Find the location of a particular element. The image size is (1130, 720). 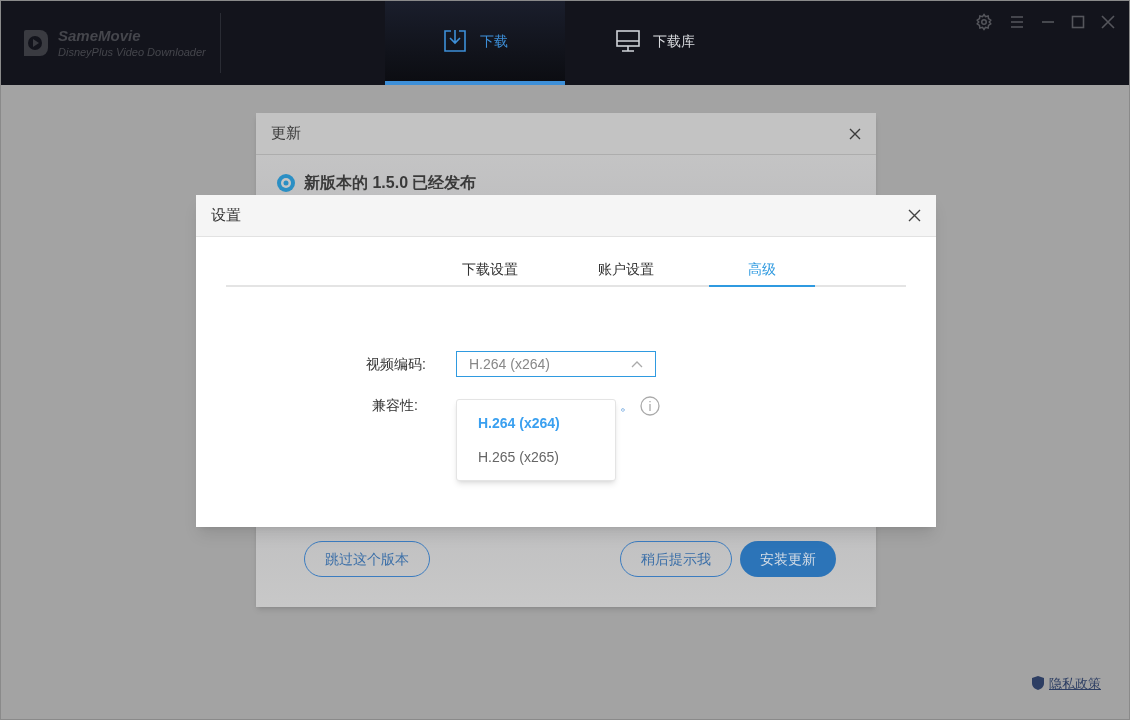

settings-tab: 账户设置 is located at coordinates (626, 270).